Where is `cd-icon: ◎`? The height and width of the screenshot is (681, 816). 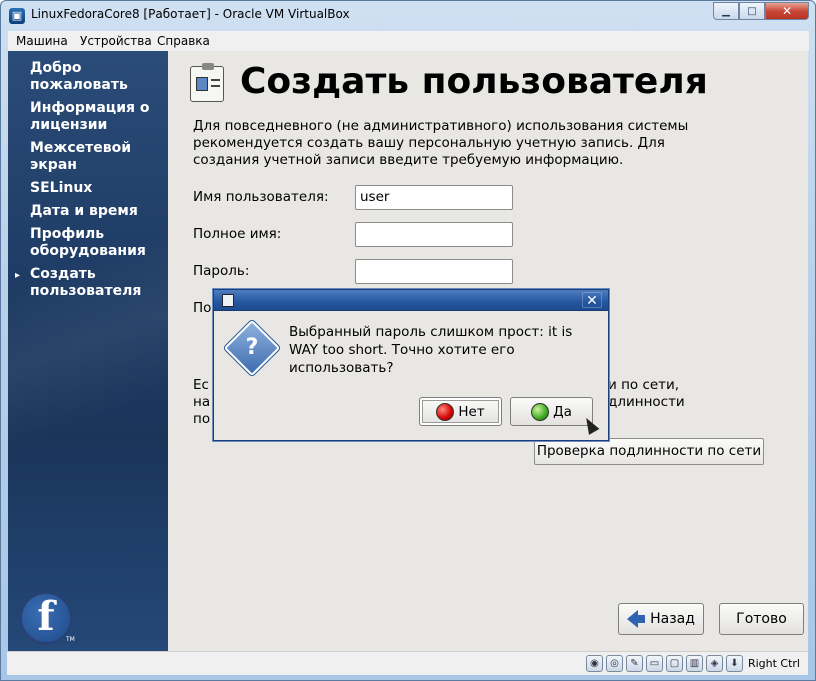
cd-icon: ◎ is located at coordinates (614, 663).